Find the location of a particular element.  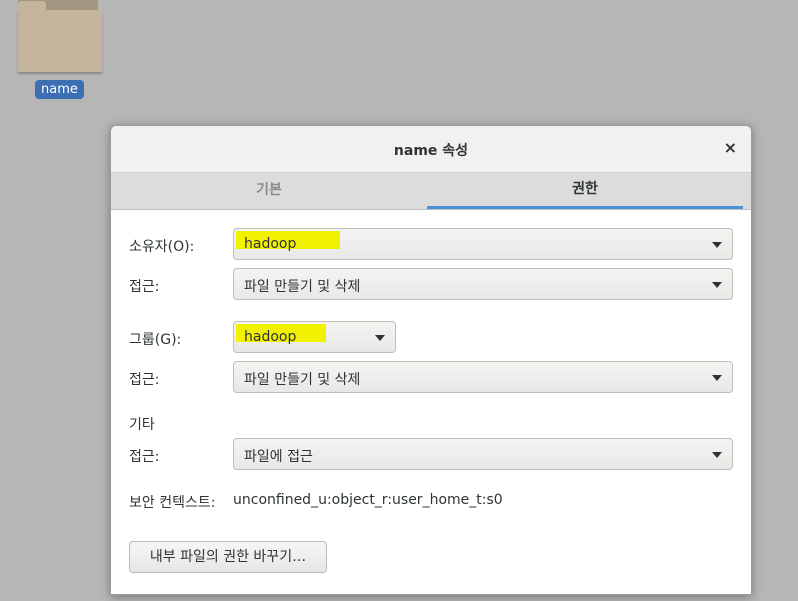

tab-permissions: 권한 is located at coordinates (585, 191).